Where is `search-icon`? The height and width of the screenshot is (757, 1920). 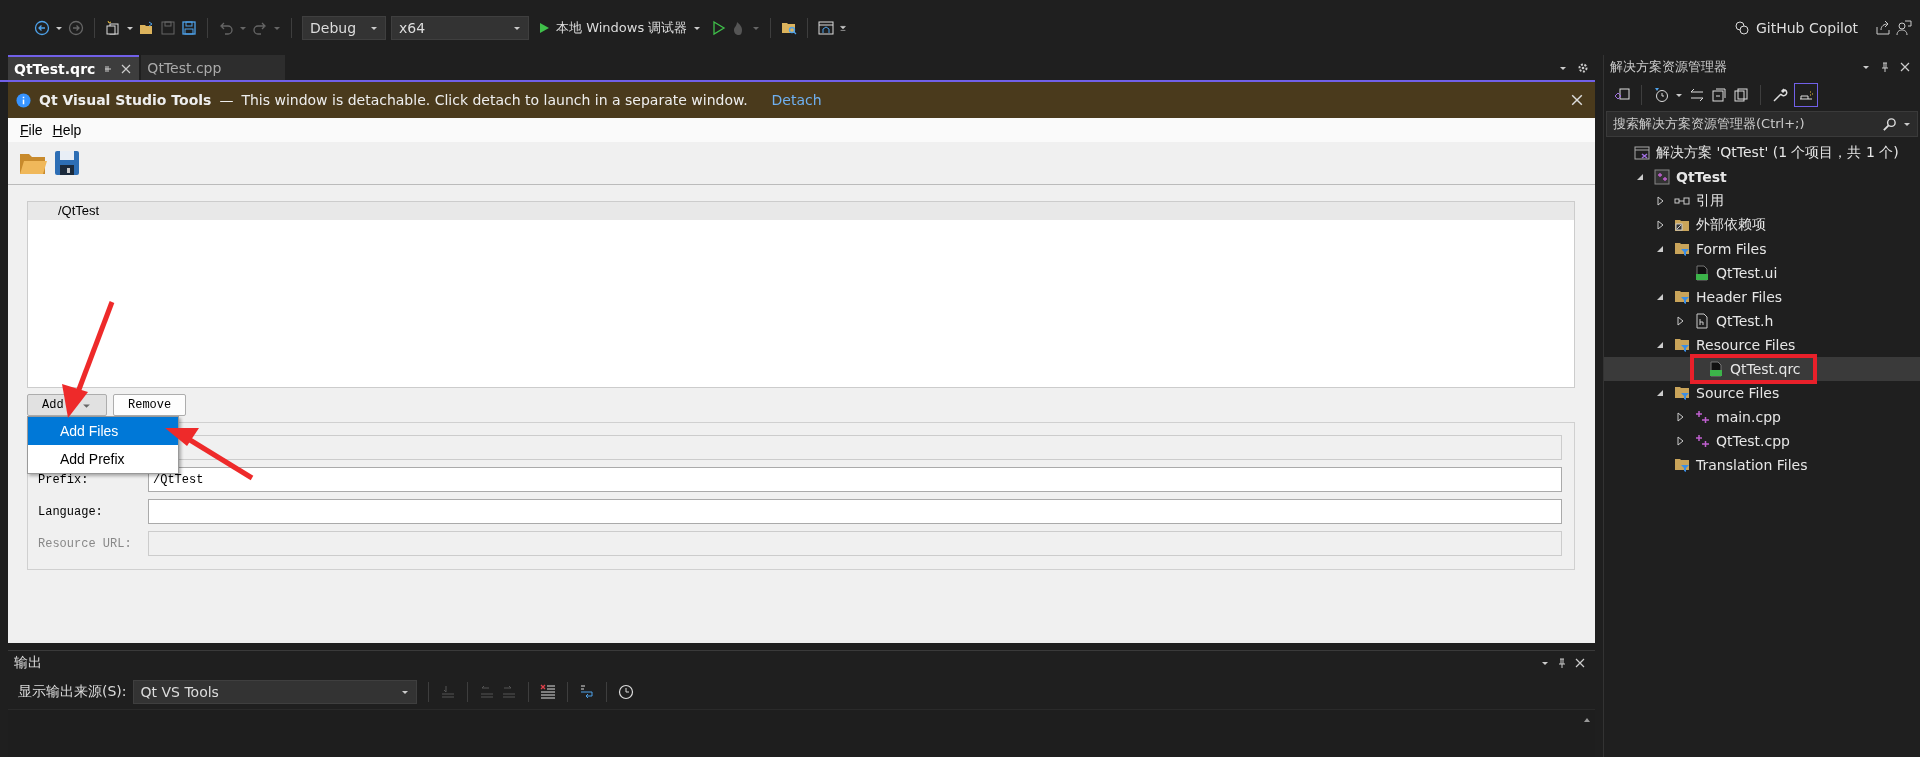
search-icon is located at coordinates (1889, 124).